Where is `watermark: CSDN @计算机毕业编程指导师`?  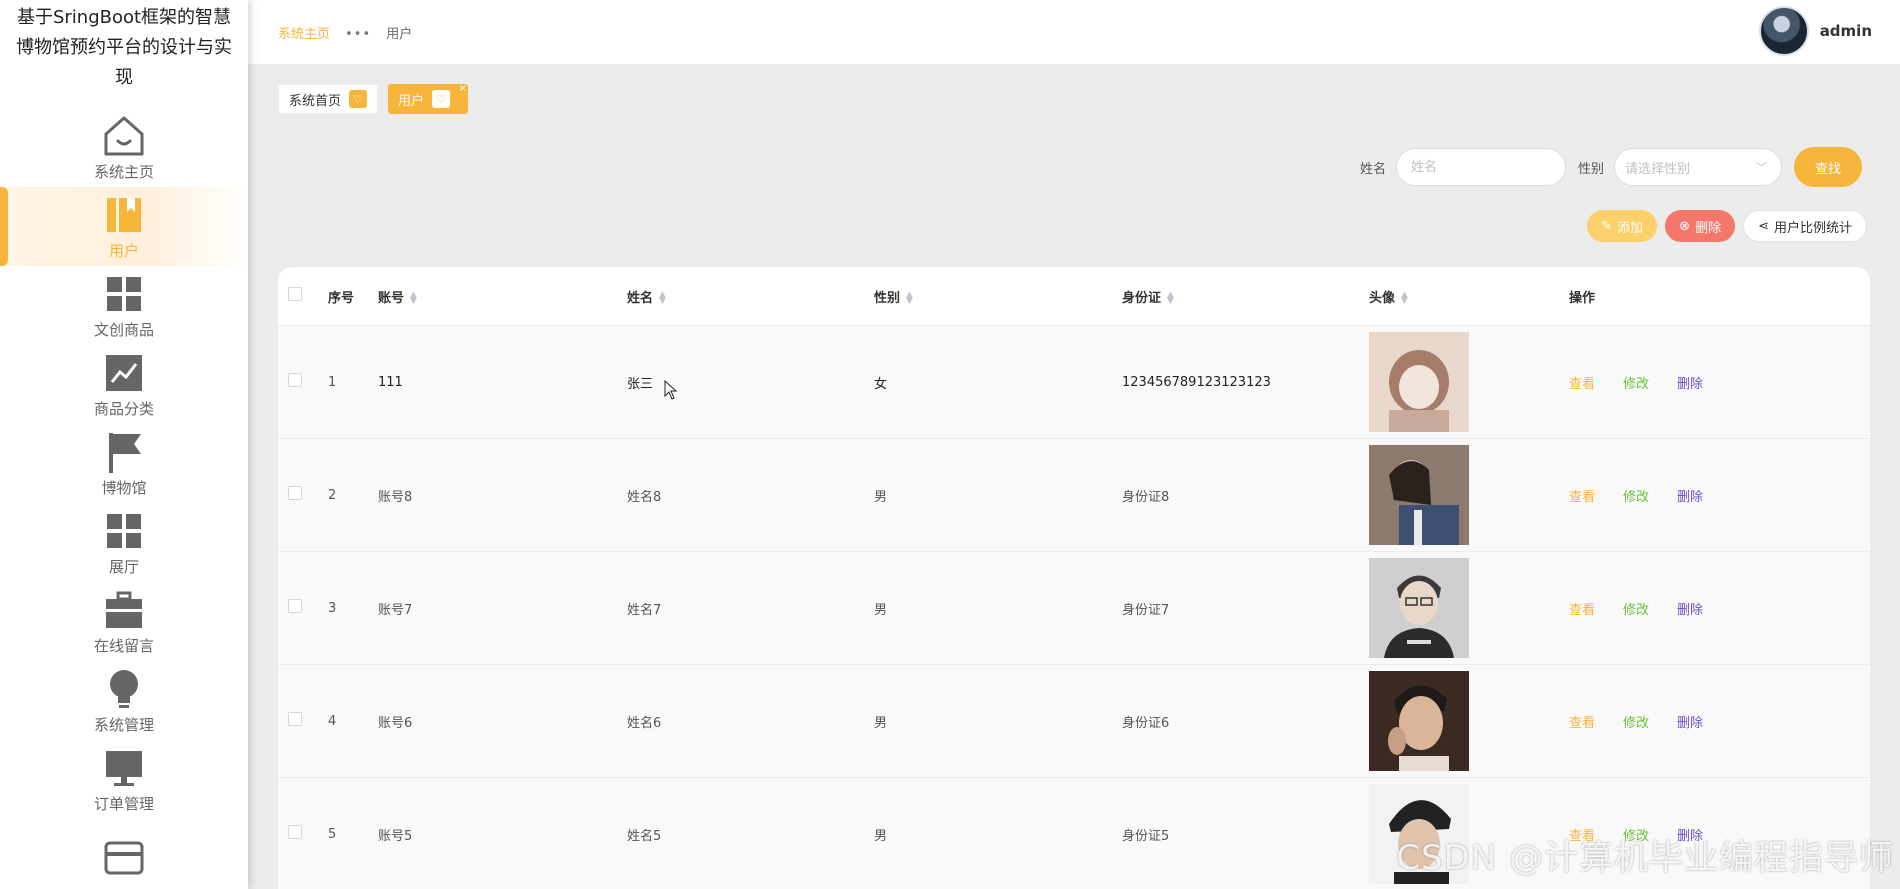
watermark: CSDN @计算机毕业编程指导师 is located at coordinates (1645, 858).